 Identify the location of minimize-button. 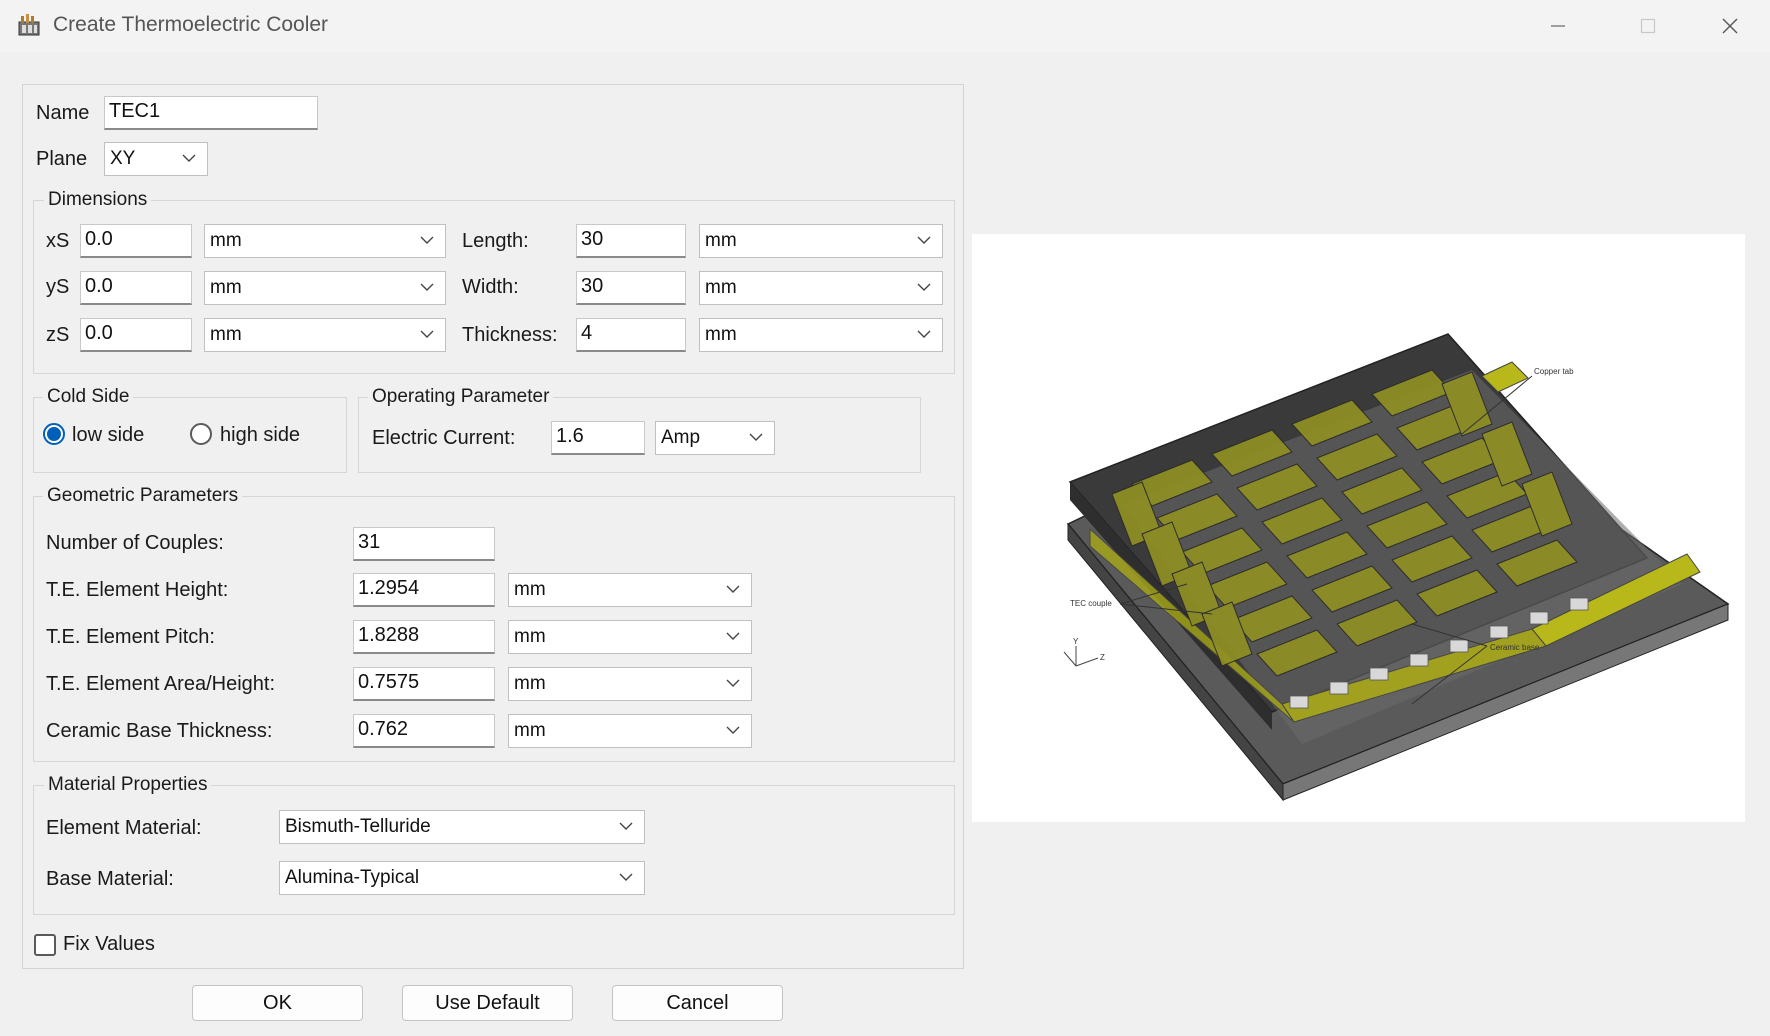
(1558, 26).